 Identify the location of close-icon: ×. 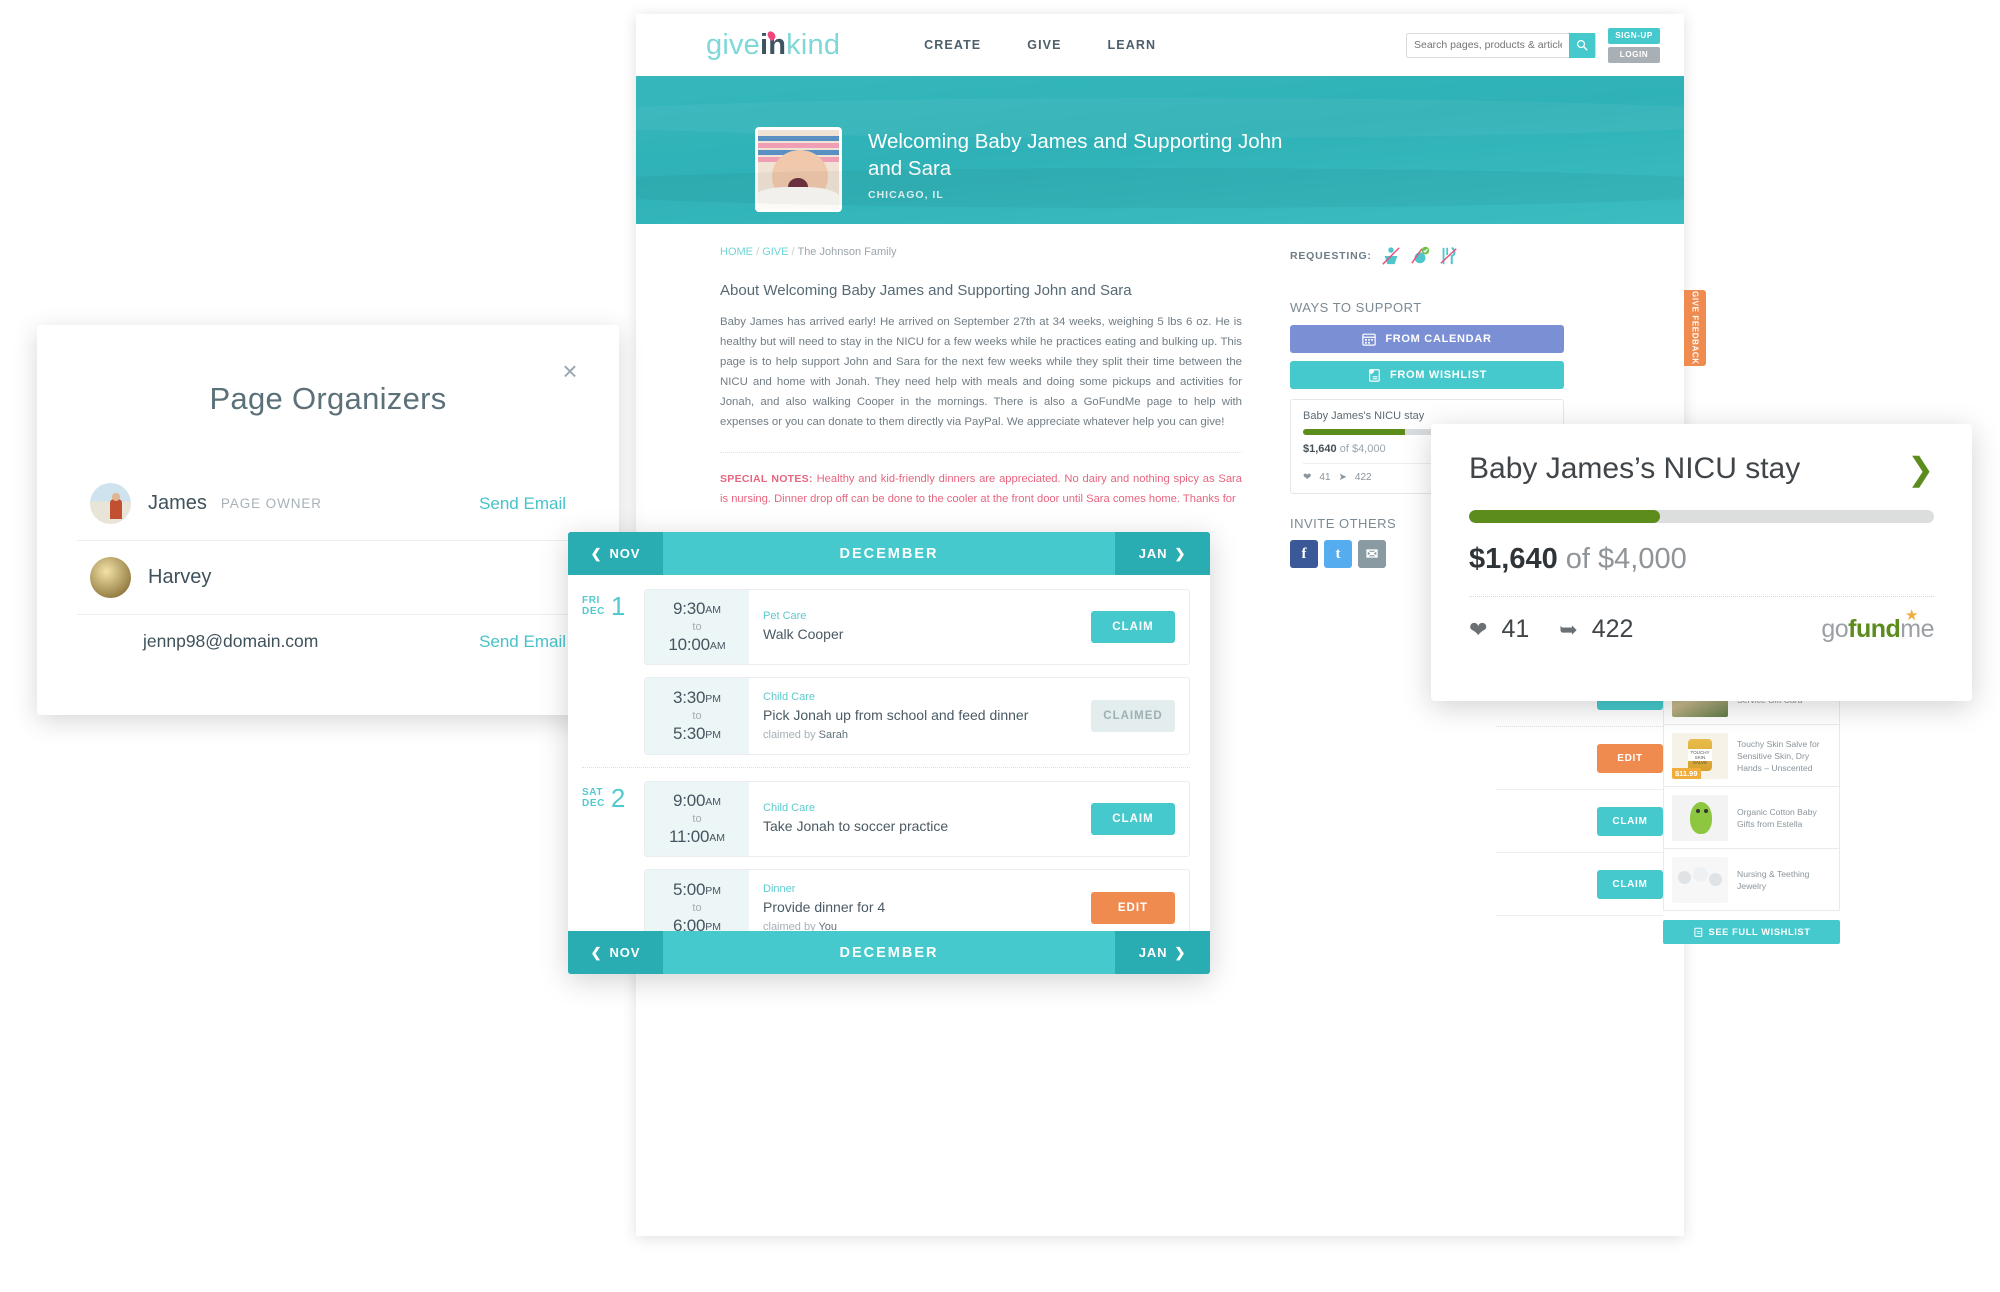
(570, 371).